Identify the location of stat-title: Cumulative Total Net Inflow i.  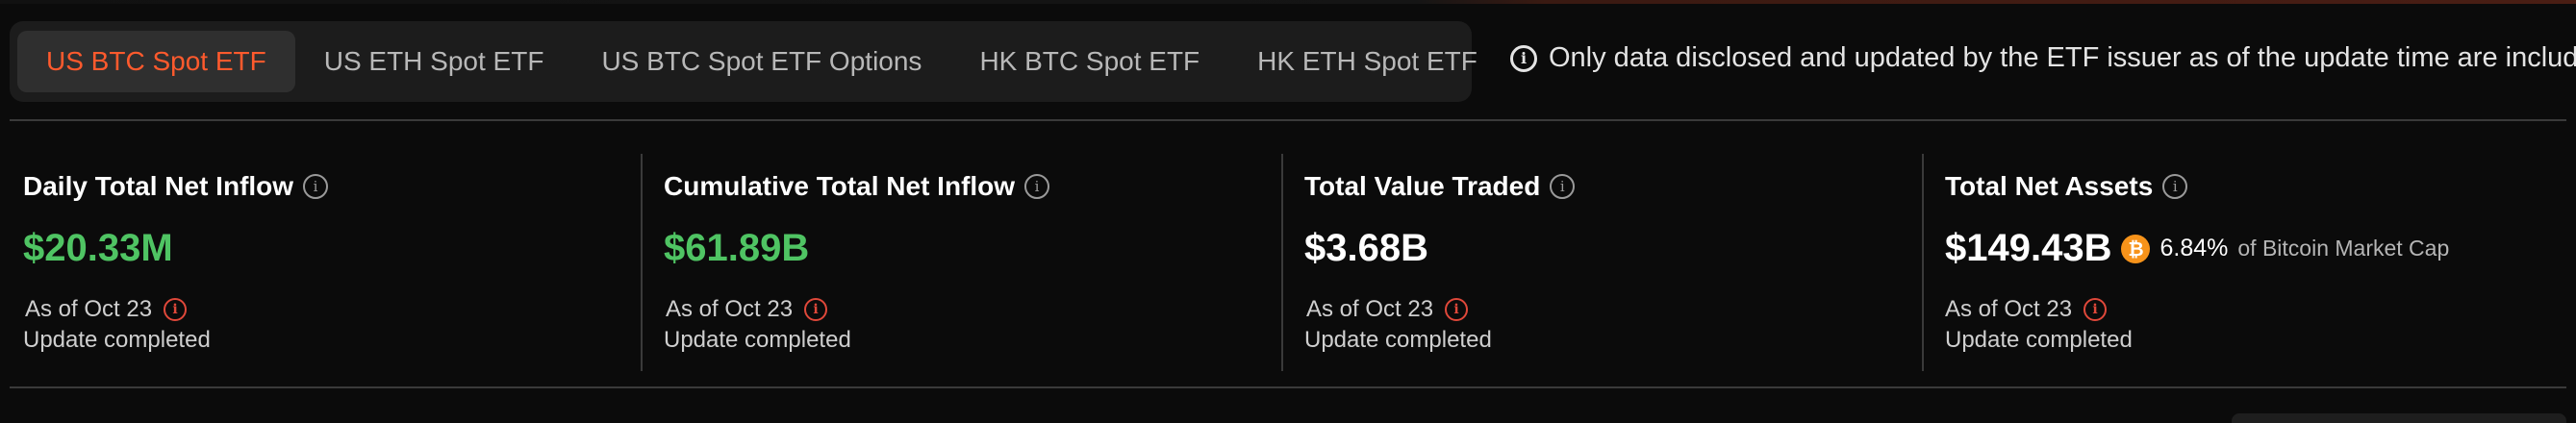
(857, 186).